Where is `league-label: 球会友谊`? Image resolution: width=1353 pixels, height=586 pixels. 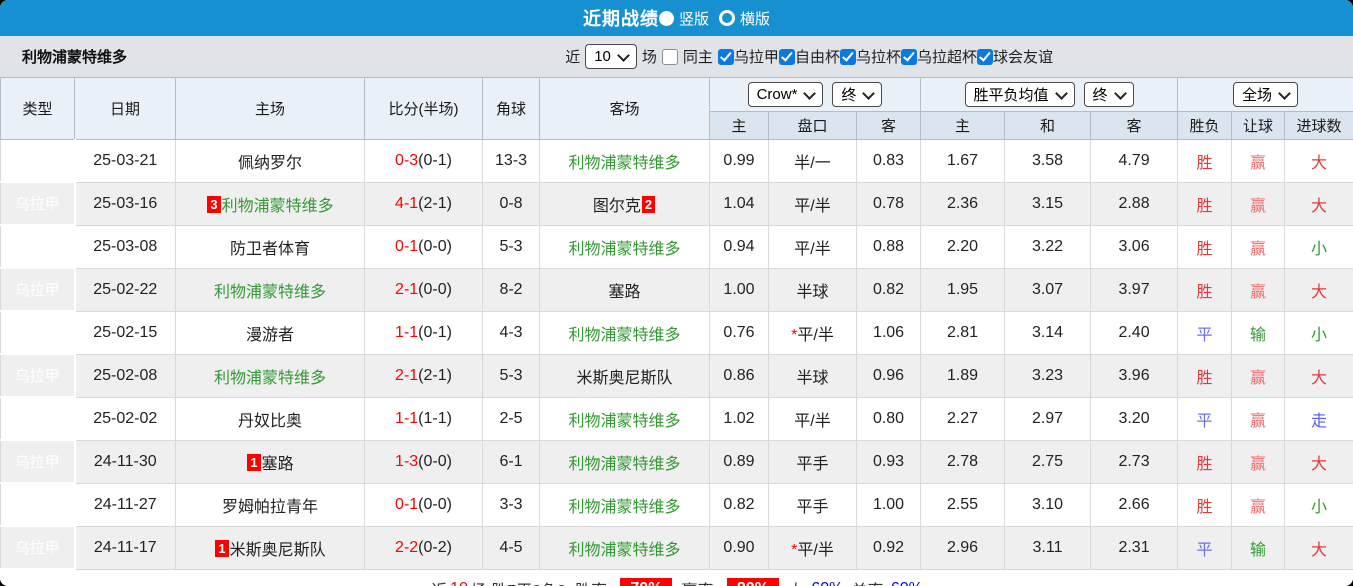 league-label: 球会友谊 is located at coordinates (1022, 57).